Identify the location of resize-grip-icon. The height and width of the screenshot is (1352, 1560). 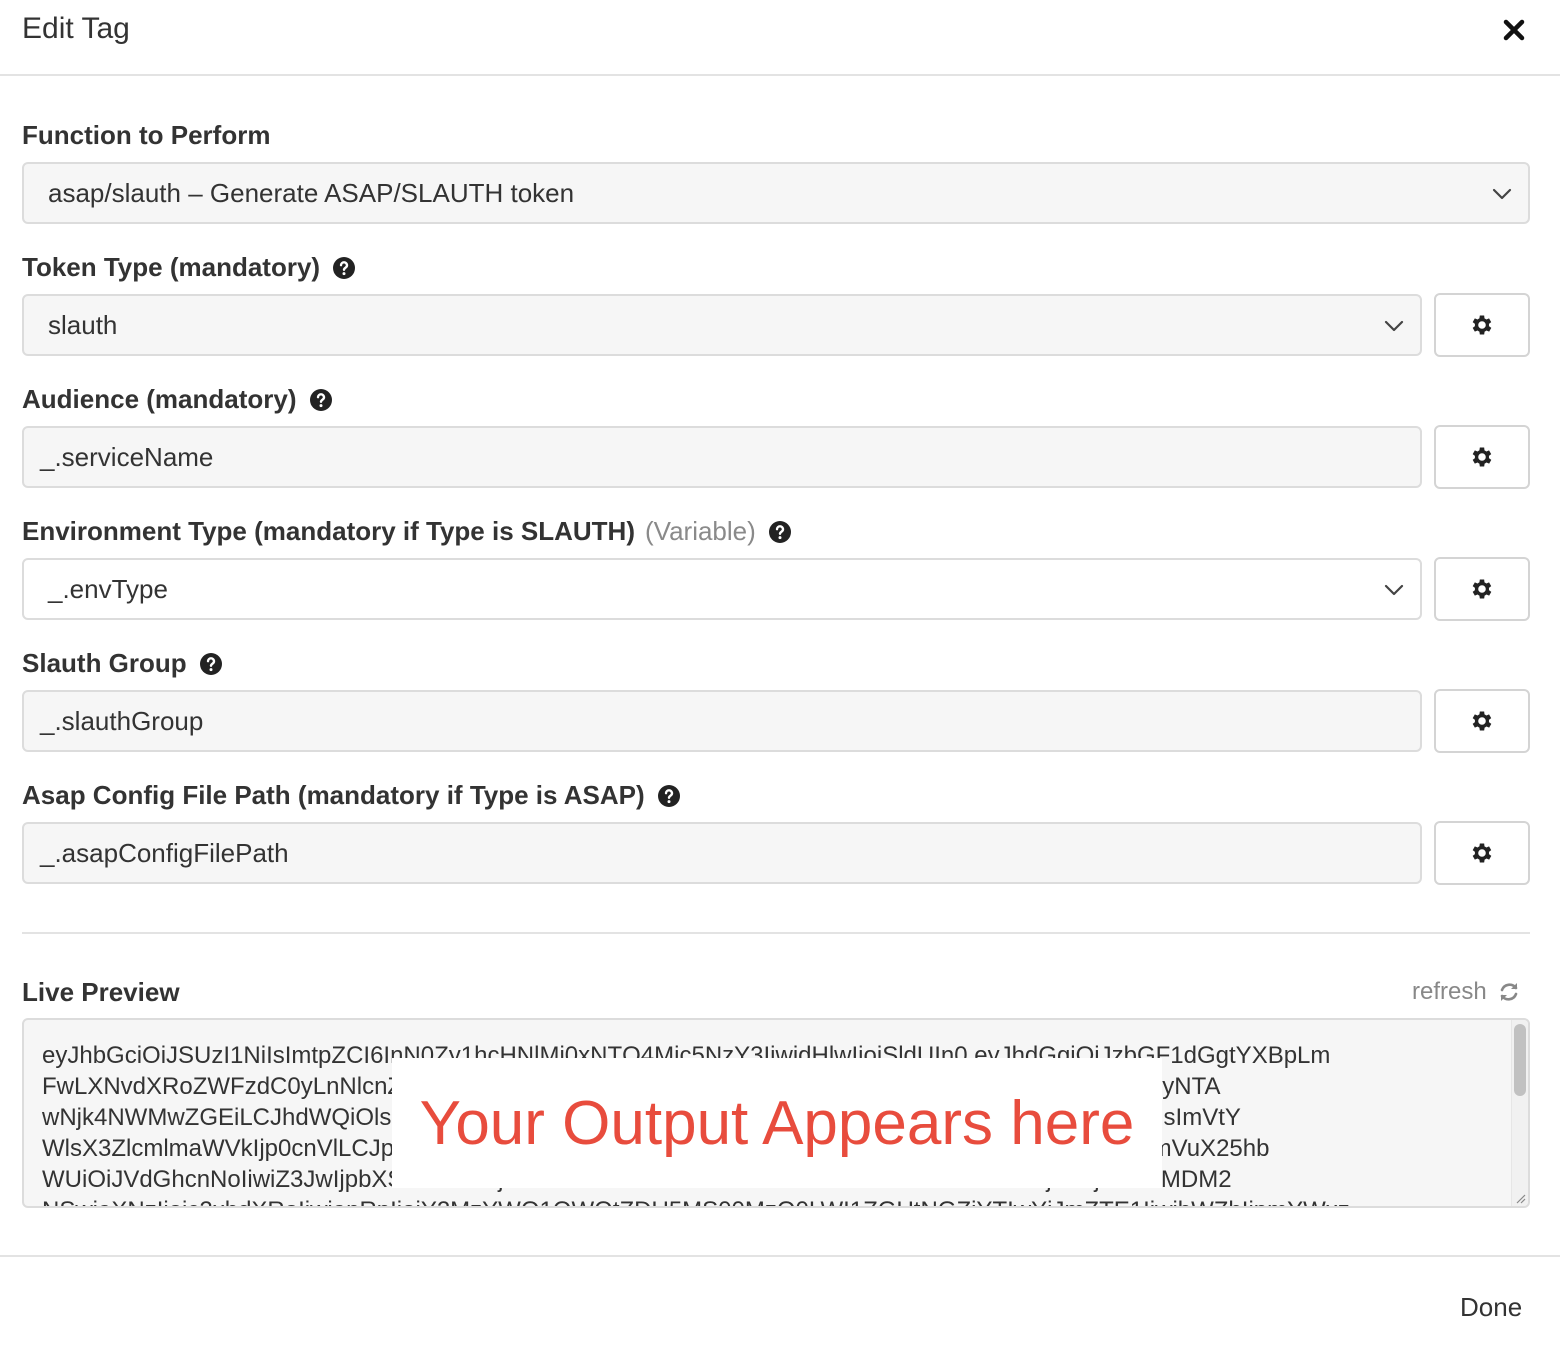
(1520, 1198).